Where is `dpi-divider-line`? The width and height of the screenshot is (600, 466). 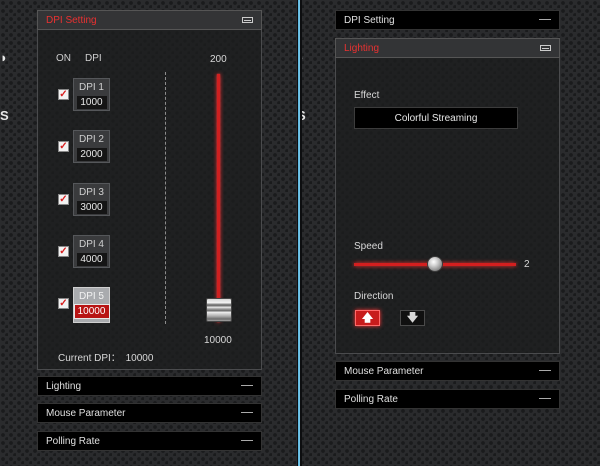 dpi-divider-line is located at coordinates (165, 198).